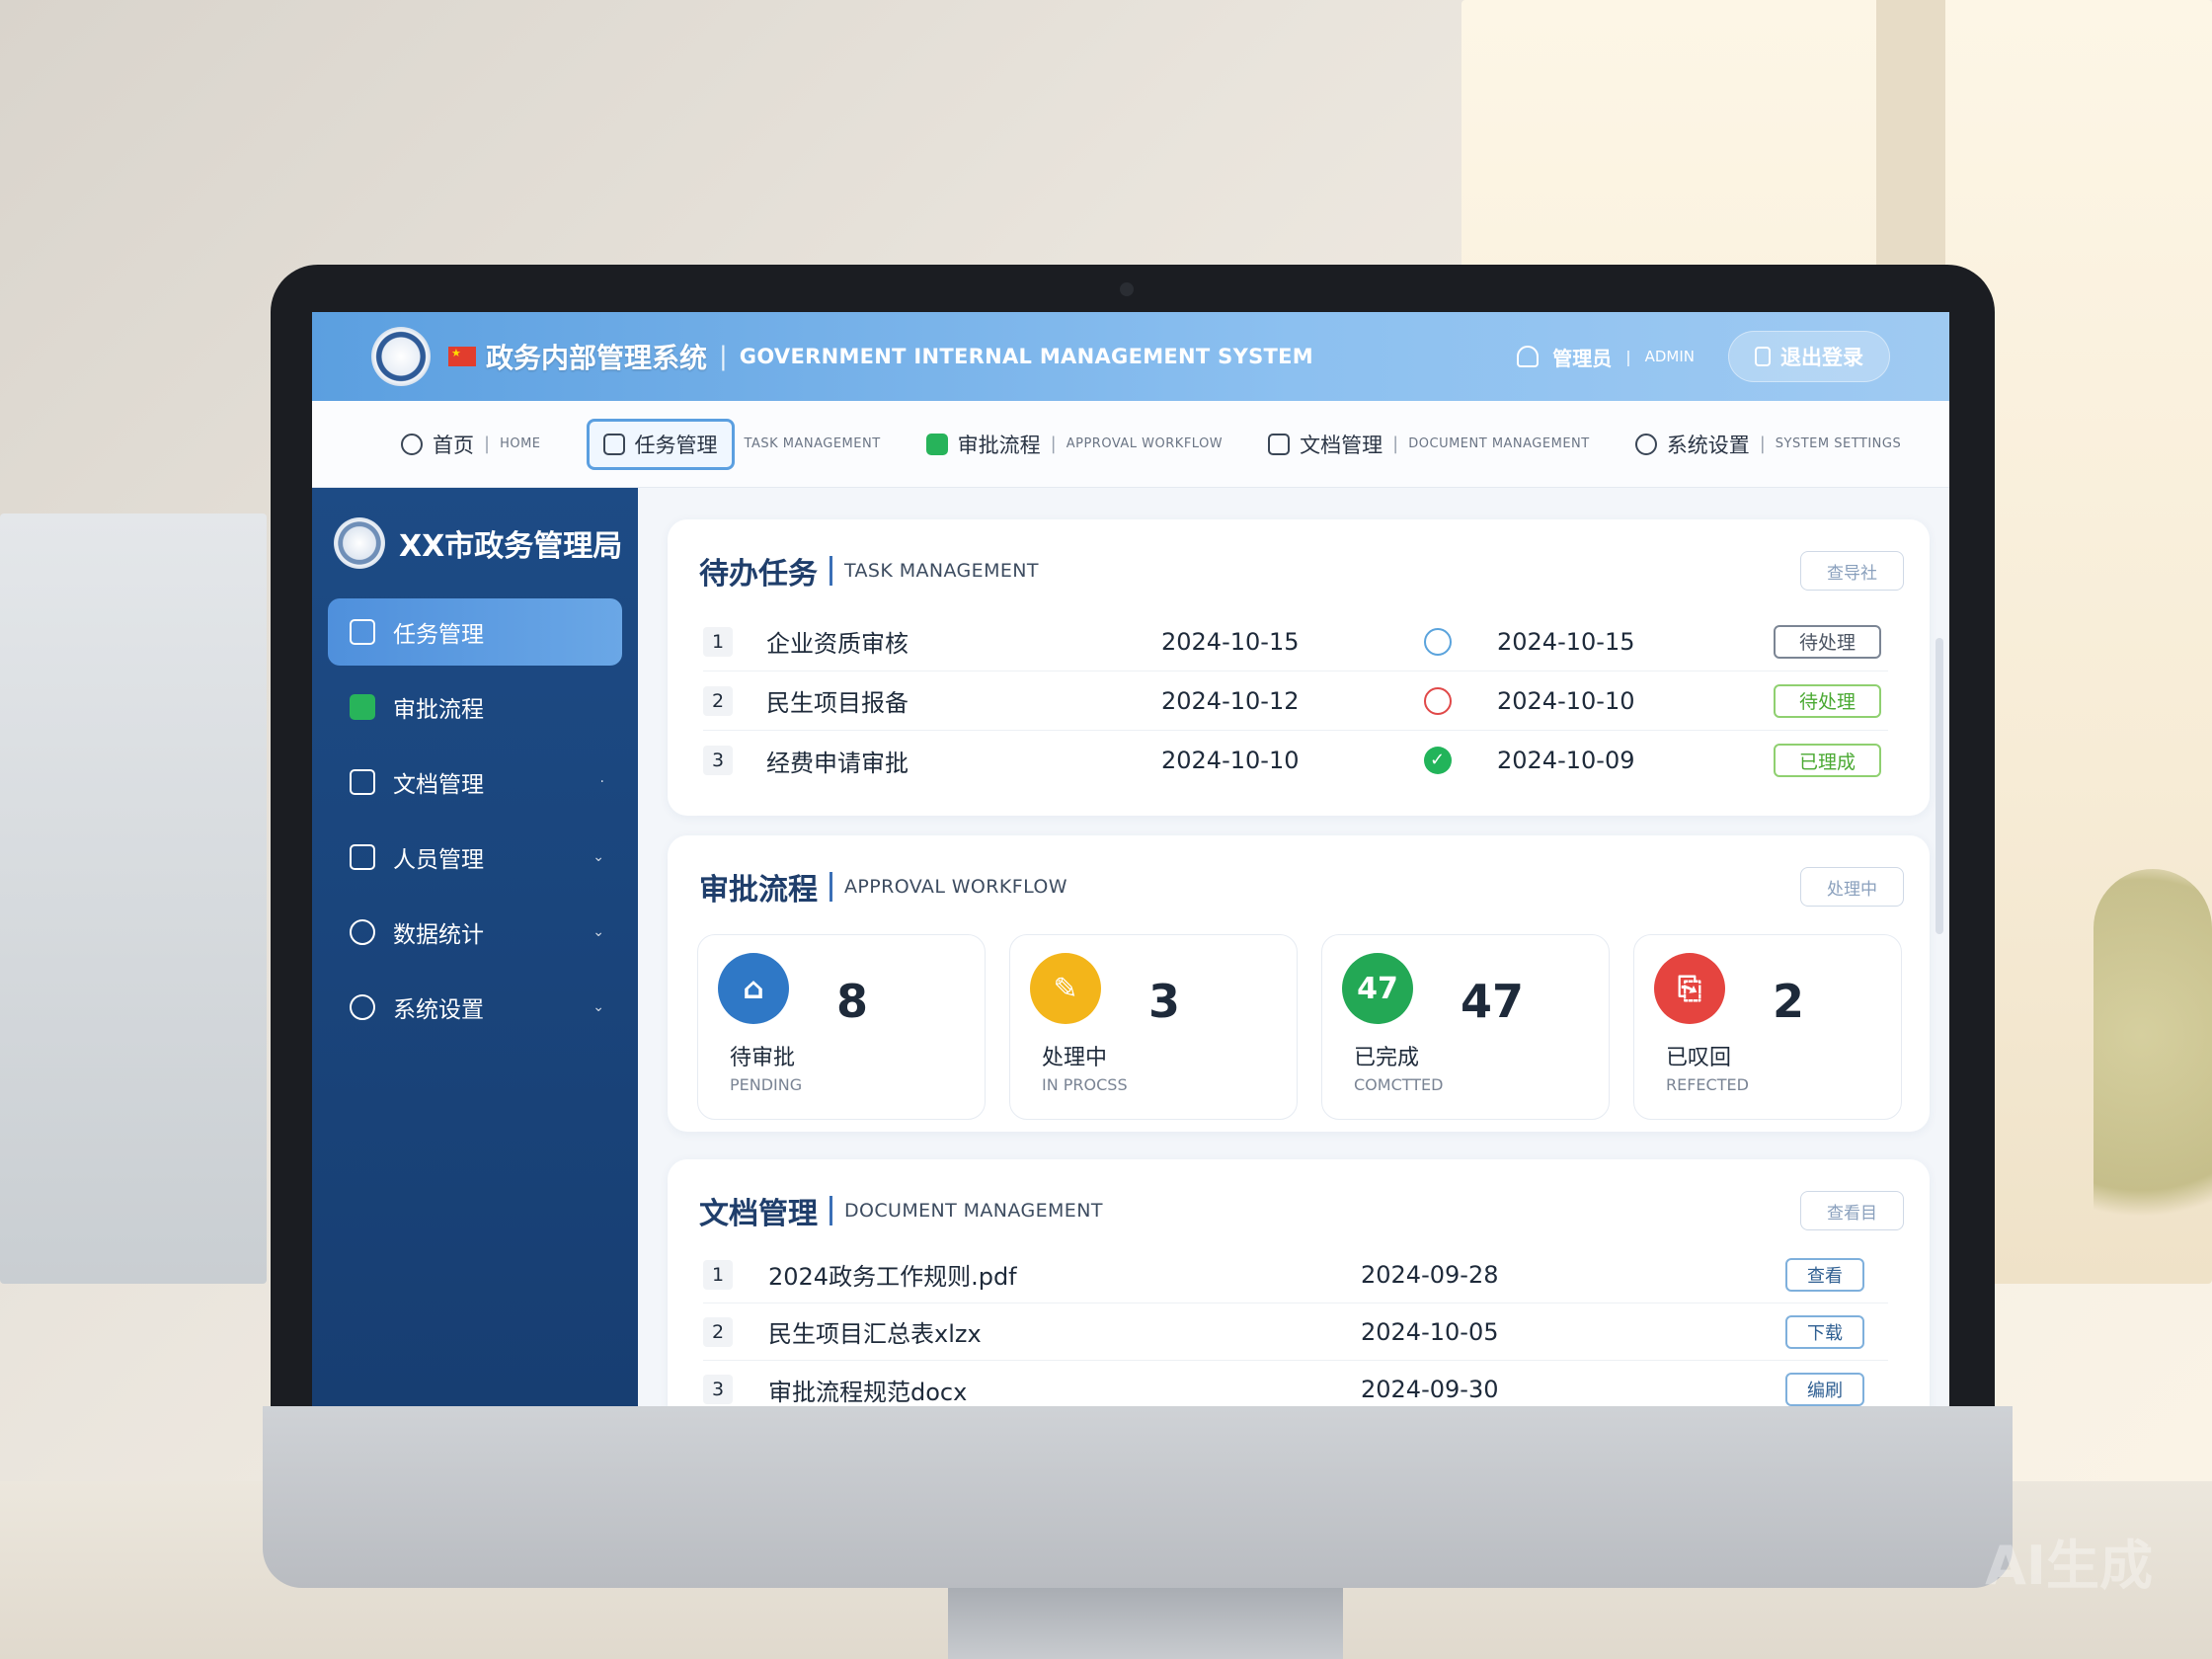 The height and width of the screenshot is (1659, 2212). What do you see at coordinates (521, 444) in the screenshot?
I see `nav-home-en: HOME` at bounding box center [521, 444].